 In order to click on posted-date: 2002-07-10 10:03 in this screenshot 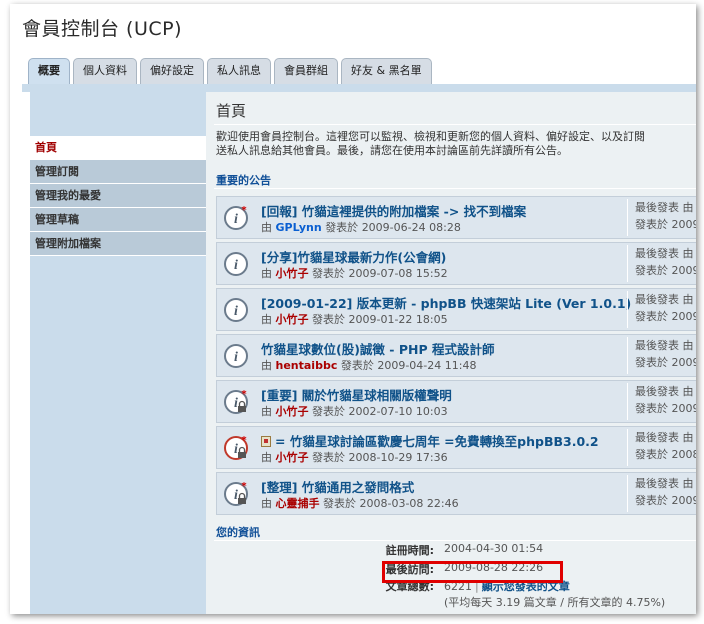, I will do `click(398, 411)`.